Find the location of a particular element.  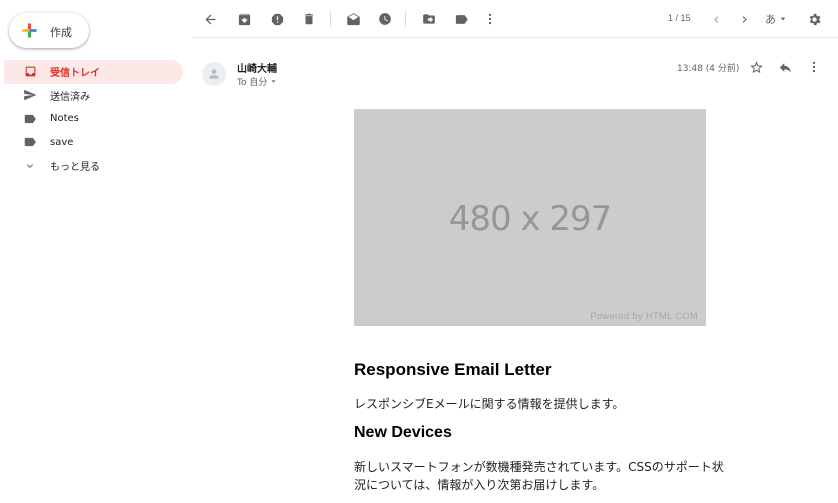

sidebar-item-inbox: 受信トレイ is located at coordinates (93, 72).